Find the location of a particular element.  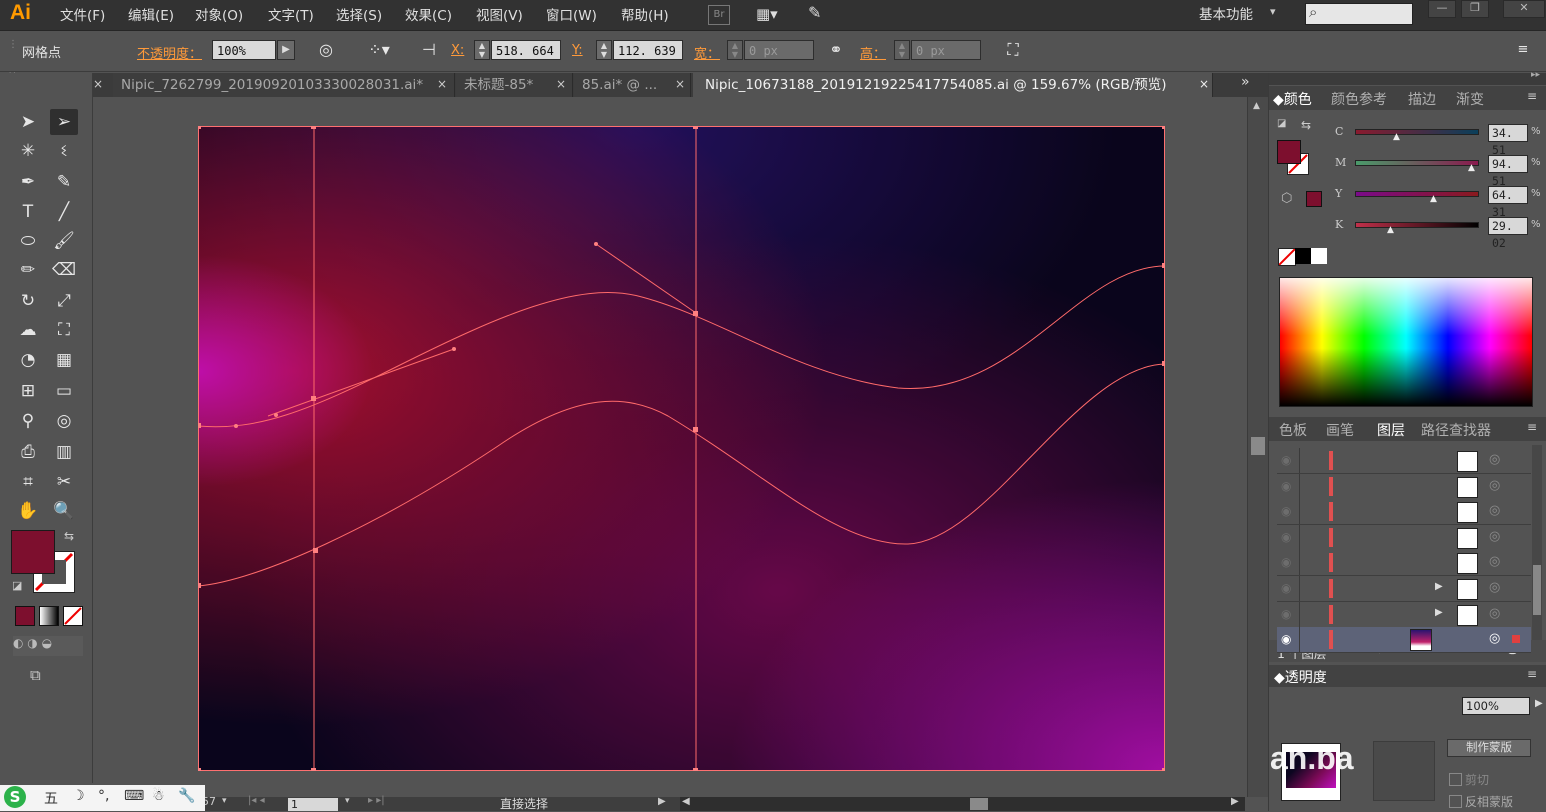

first-page-icon: |◂ ◂ is located at coordinates (256, 800).